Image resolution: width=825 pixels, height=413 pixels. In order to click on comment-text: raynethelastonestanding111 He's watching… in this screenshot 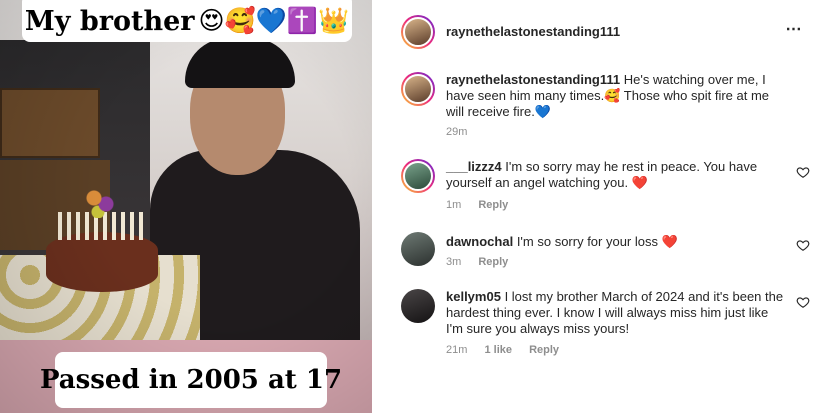, I will do `click(616, 96)`.